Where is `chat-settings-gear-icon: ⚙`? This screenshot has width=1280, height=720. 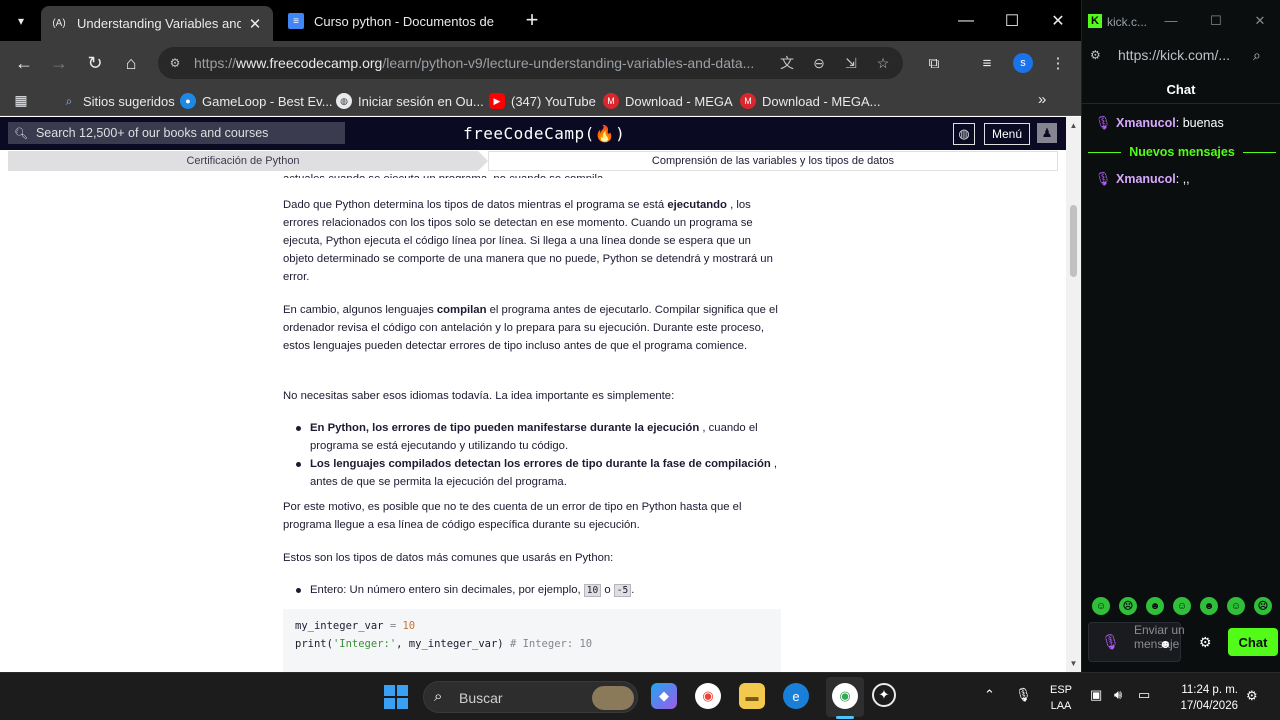 chat-settings-gear-icon: ⚙ is located at coordinates (1205, 642).